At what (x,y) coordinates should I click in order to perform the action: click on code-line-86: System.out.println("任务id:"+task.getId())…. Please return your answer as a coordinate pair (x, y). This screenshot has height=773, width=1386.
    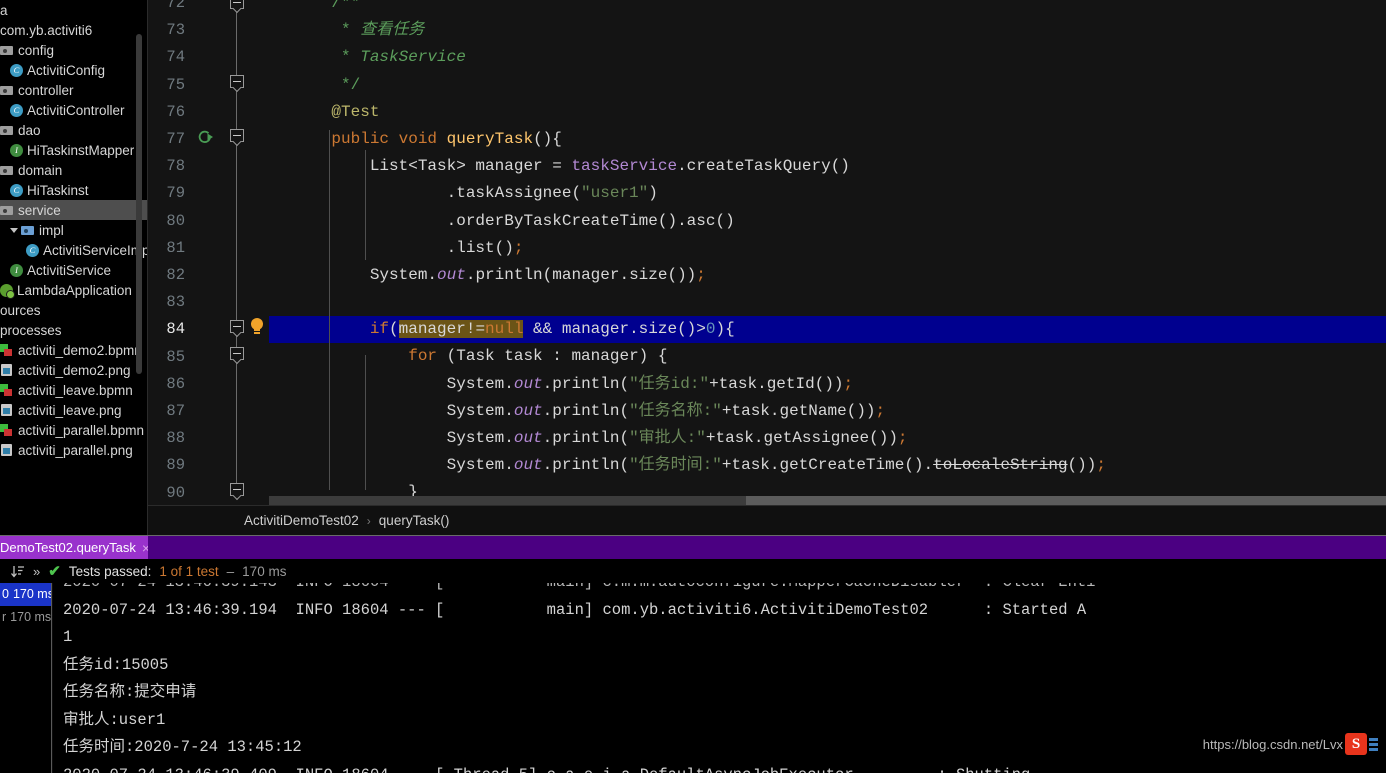
    Looking at the image, I should click on (827, 384).